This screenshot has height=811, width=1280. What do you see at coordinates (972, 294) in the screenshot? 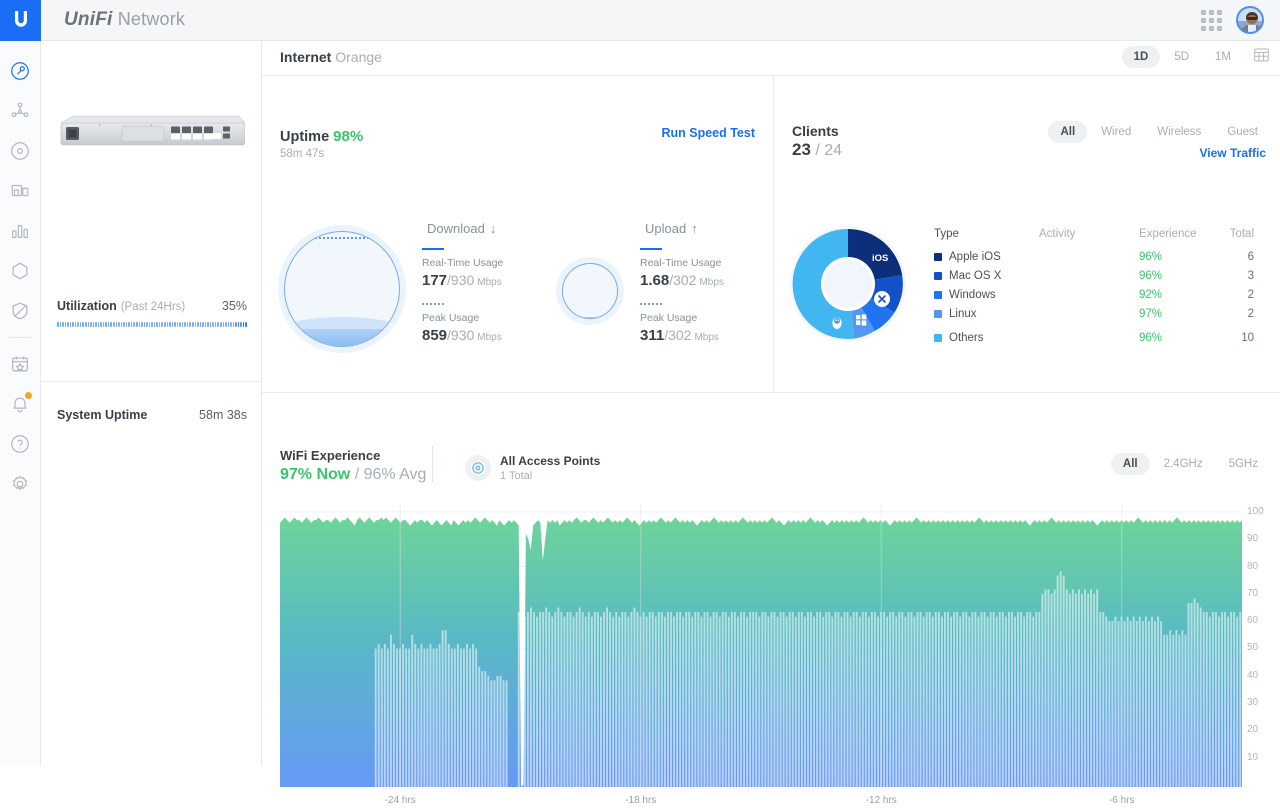
I see `client-type-label: Windows` at bounding box center [972, 294].